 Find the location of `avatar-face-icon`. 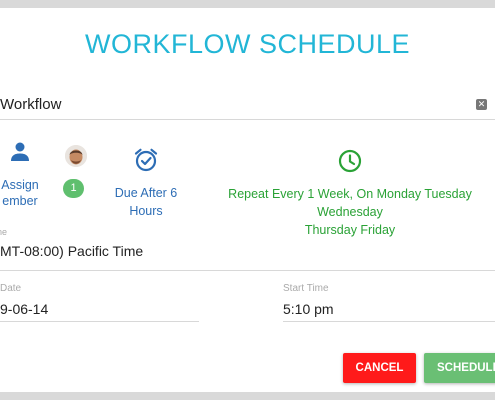

avatar-face-icon is located at coordinates (76, 156).